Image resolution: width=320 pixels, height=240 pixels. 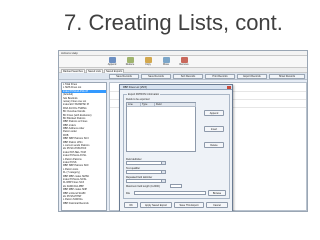 What do you see at coordinates (217, 193) in the screenshot?
I see `browse-button: Browse` at bounding box center [217, 193].